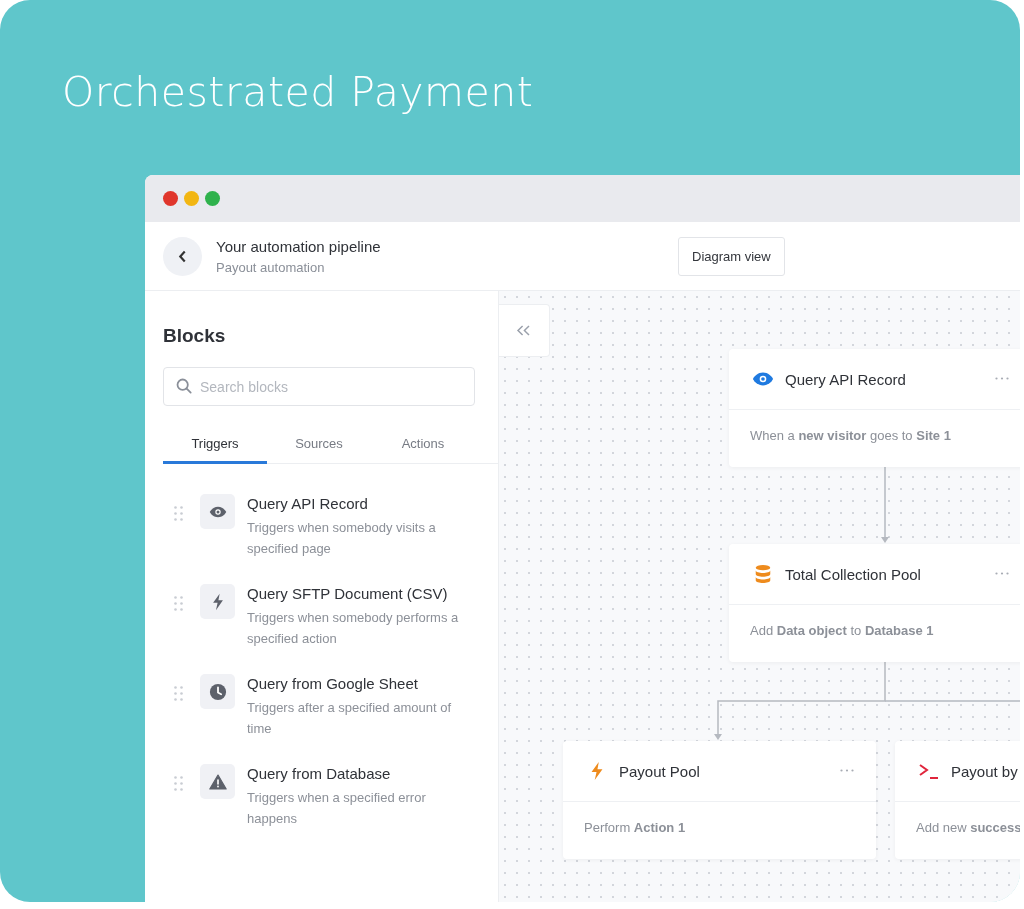 The image size is (1024, 909). Describe the element at coordinates (423, 445) in the screenshot. I see `sidebar-tab: Actions` at that location.